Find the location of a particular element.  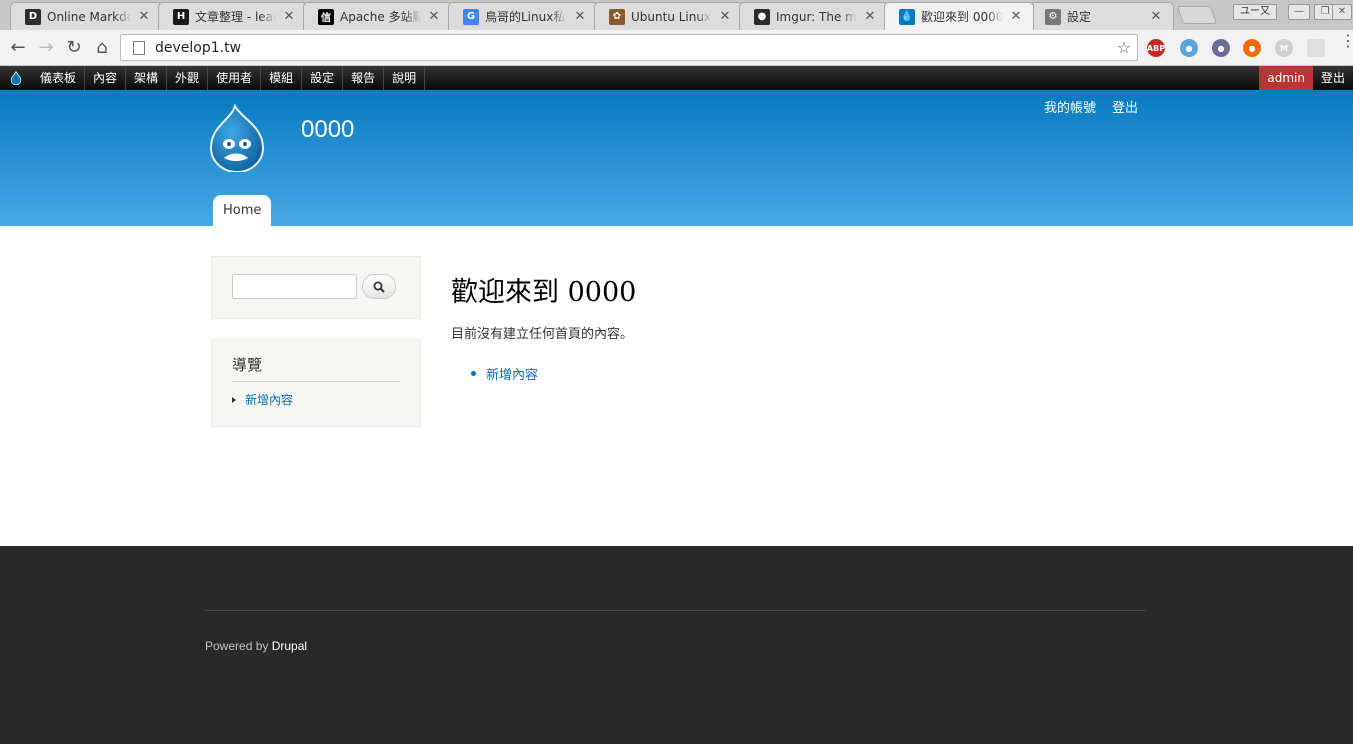

address-bar: develop1.tw ☆ is located at coordinates (629, 47).